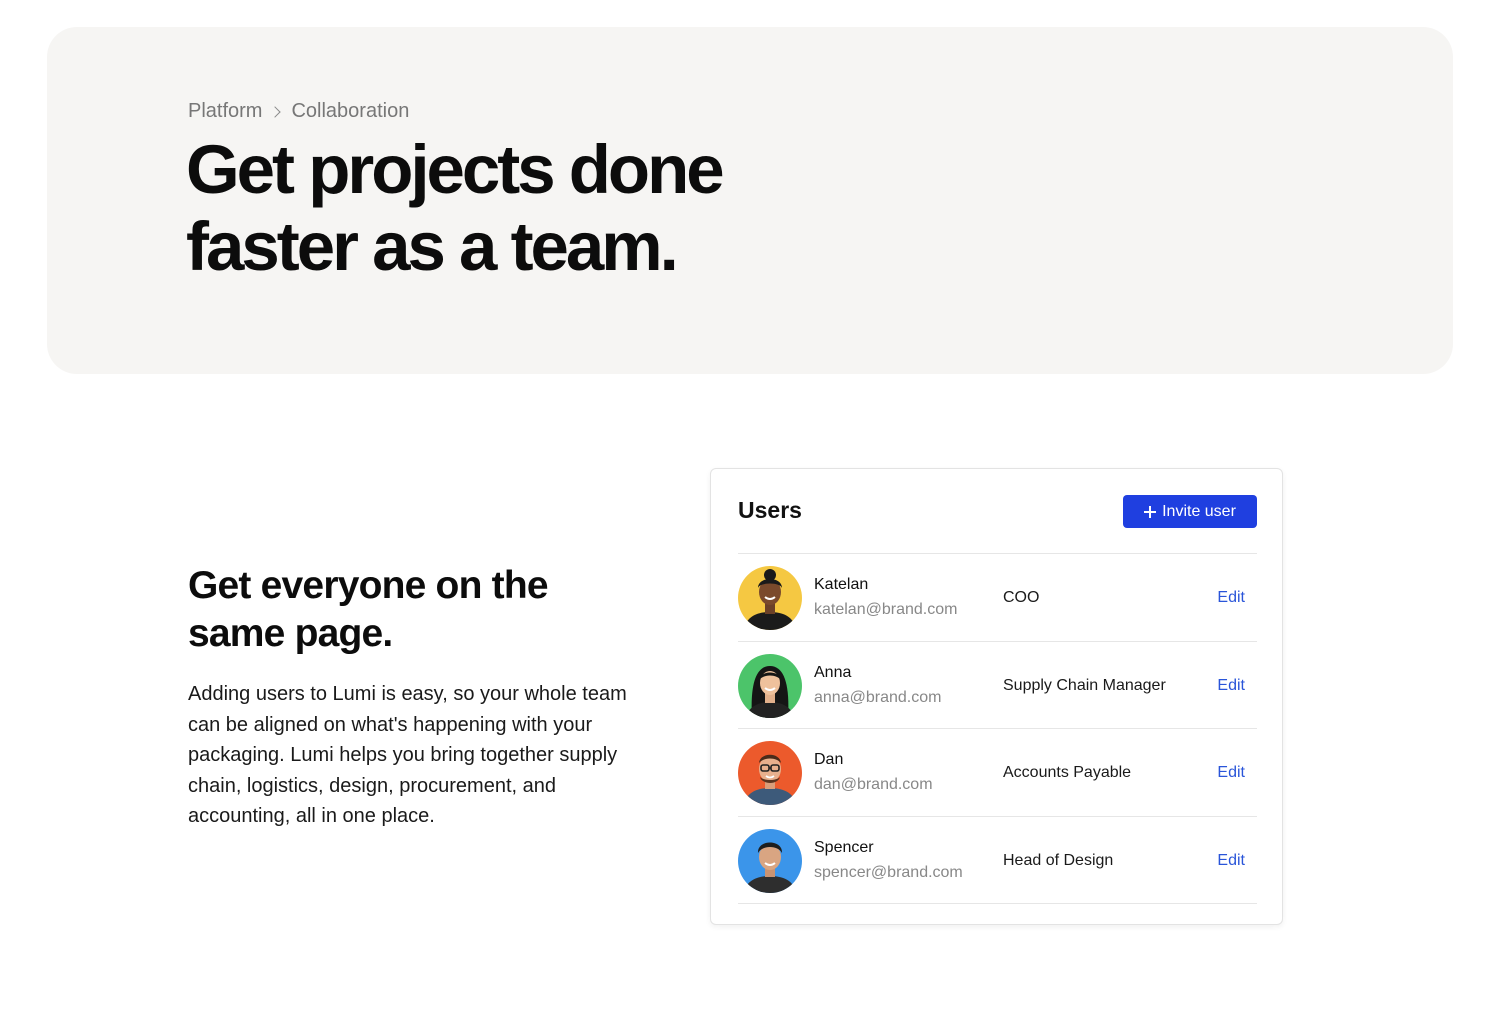 The image size is (1500, 1023). What do you see at coordinates (997, 773) in the screenshot?
I see `user-row-dan: Dan dan@brand.com Accounts Payable Edit` at bounding box center [997, 773].